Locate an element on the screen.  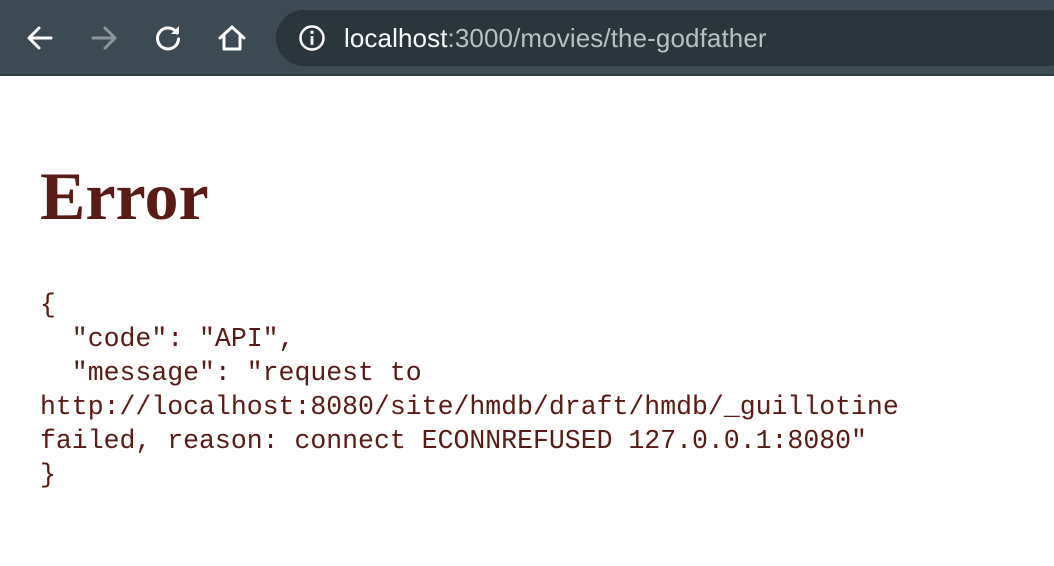
back-button is located at coordinates (40, 38).